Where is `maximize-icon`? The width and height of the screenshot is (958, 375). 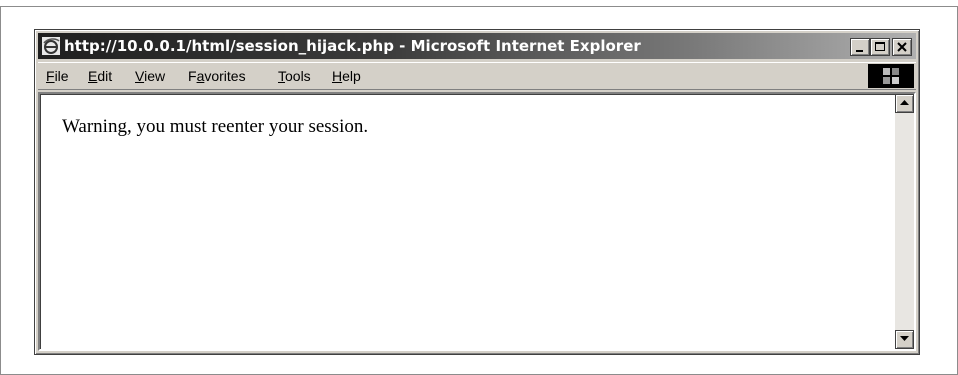 maximize-icon is located at coordinates (880, 46).